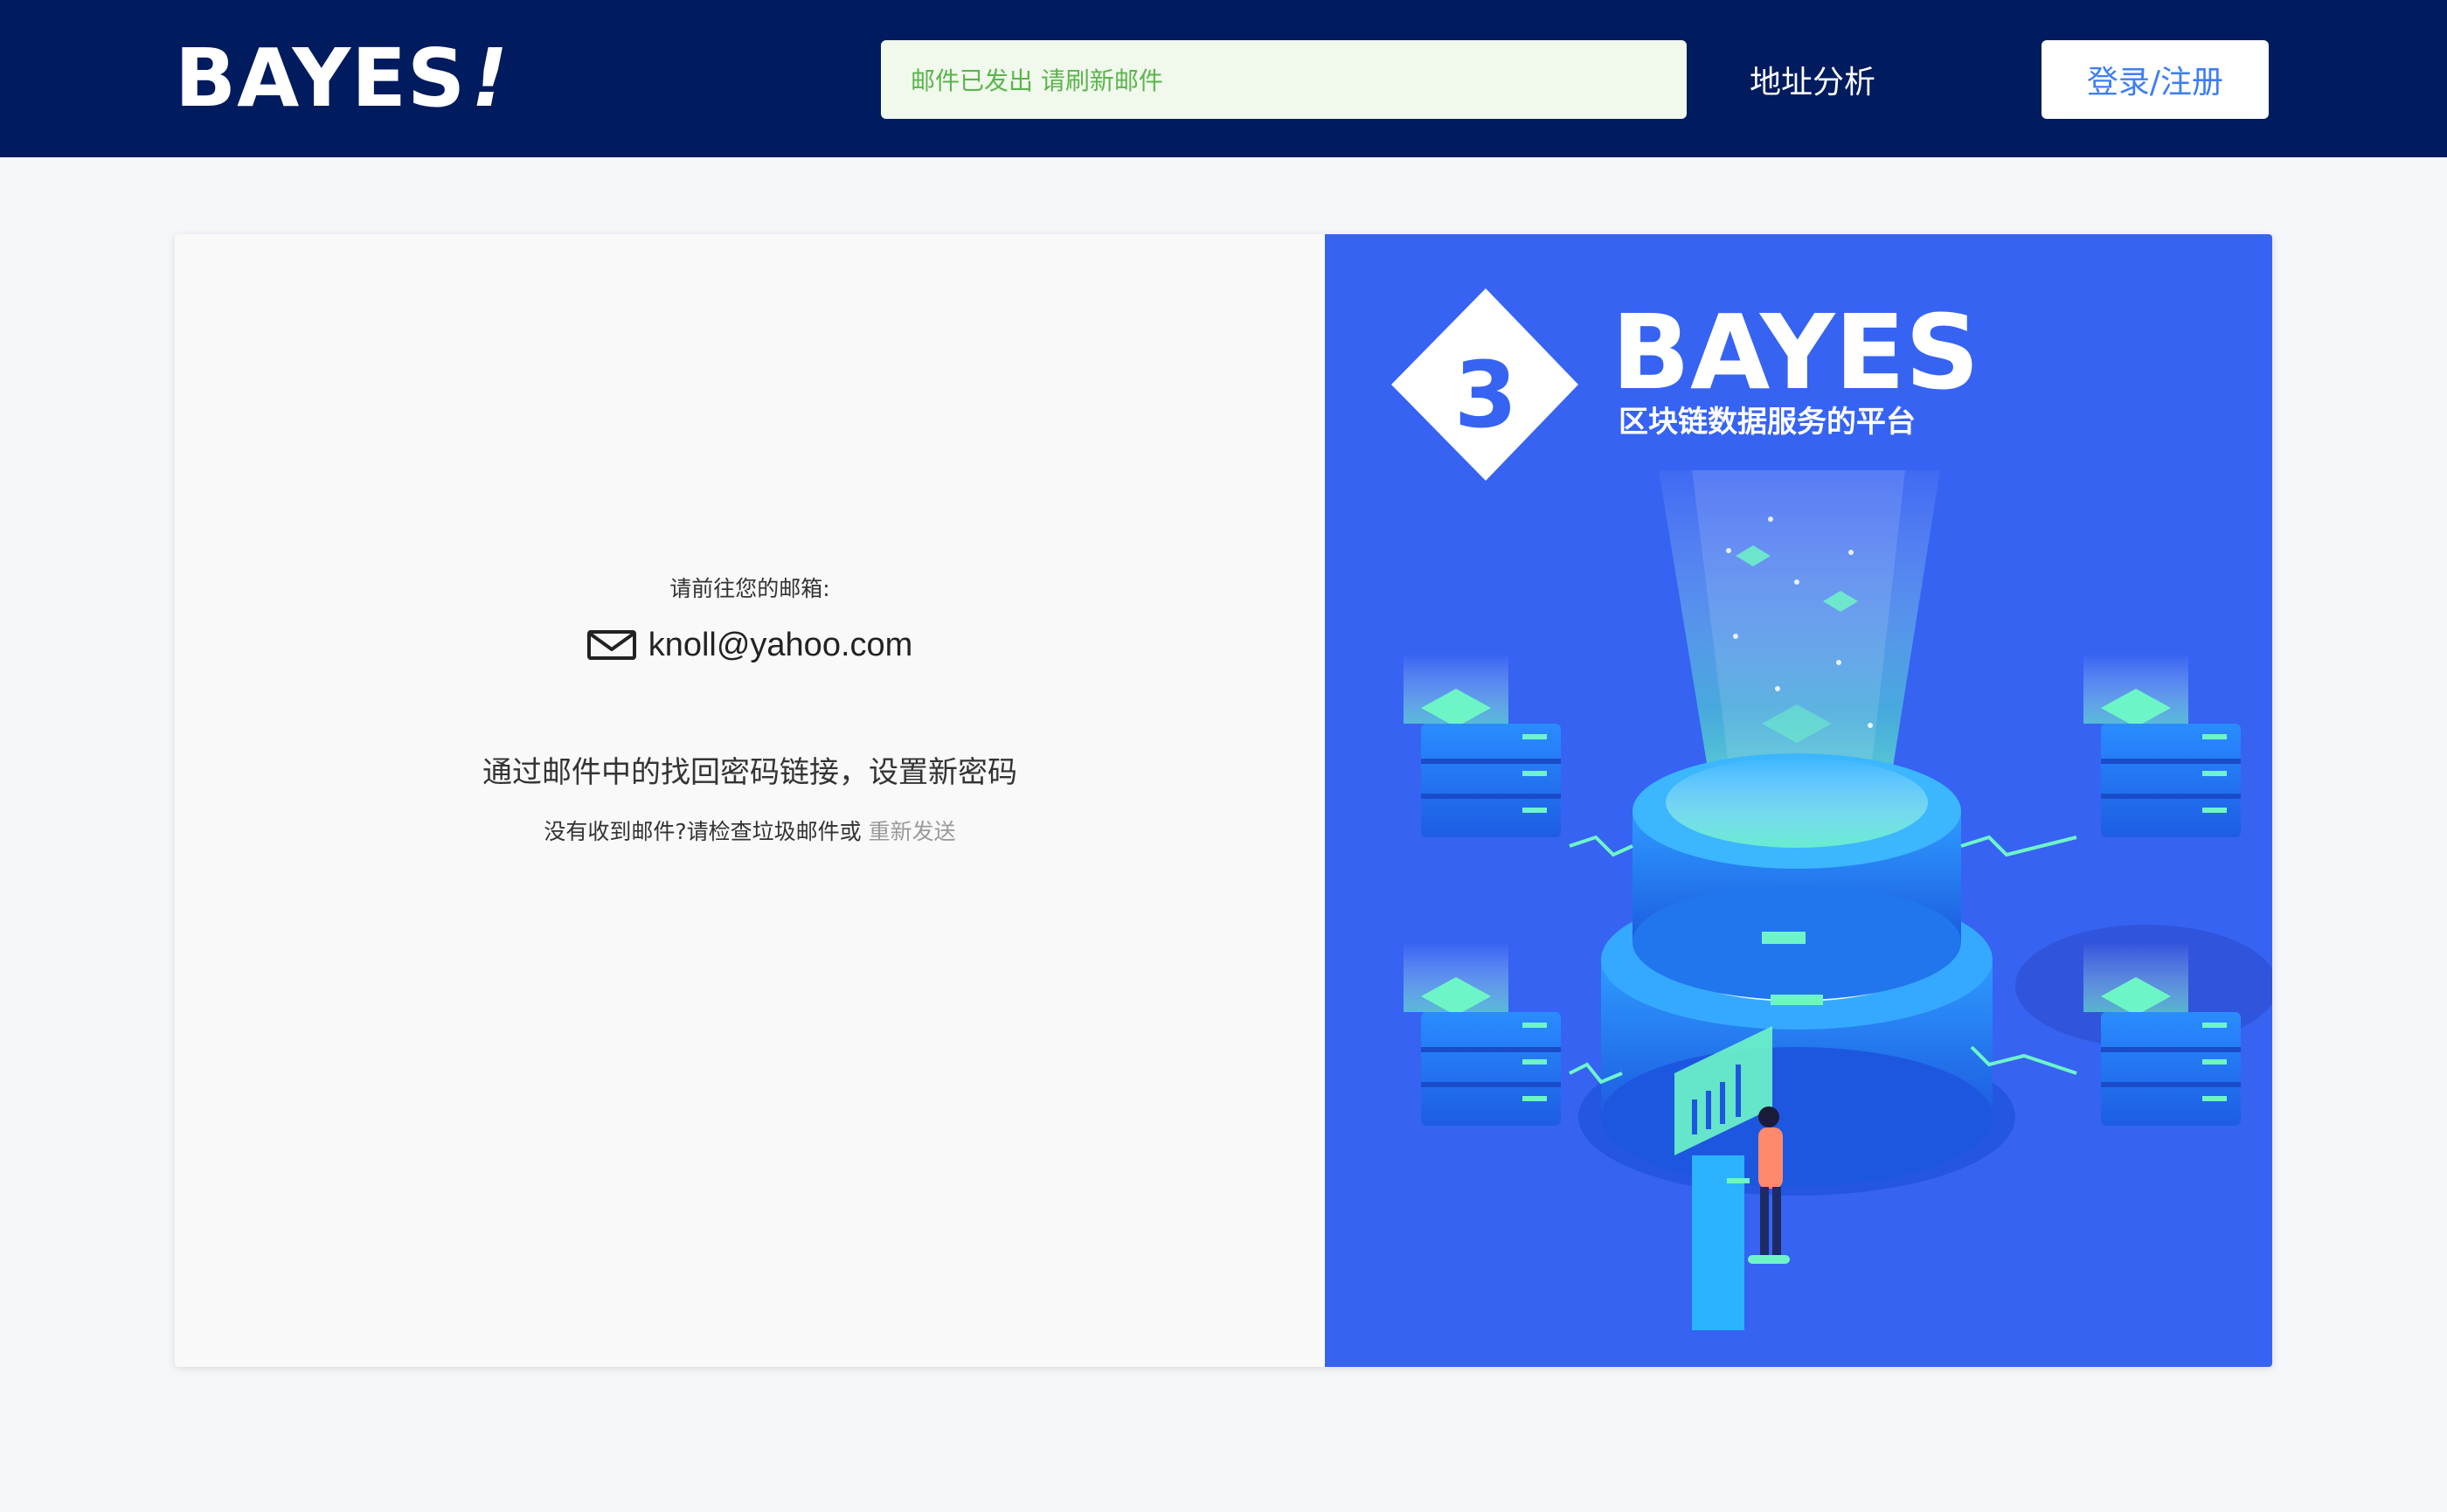  I want to click on server-bottom-left, so click(1482, 1034).